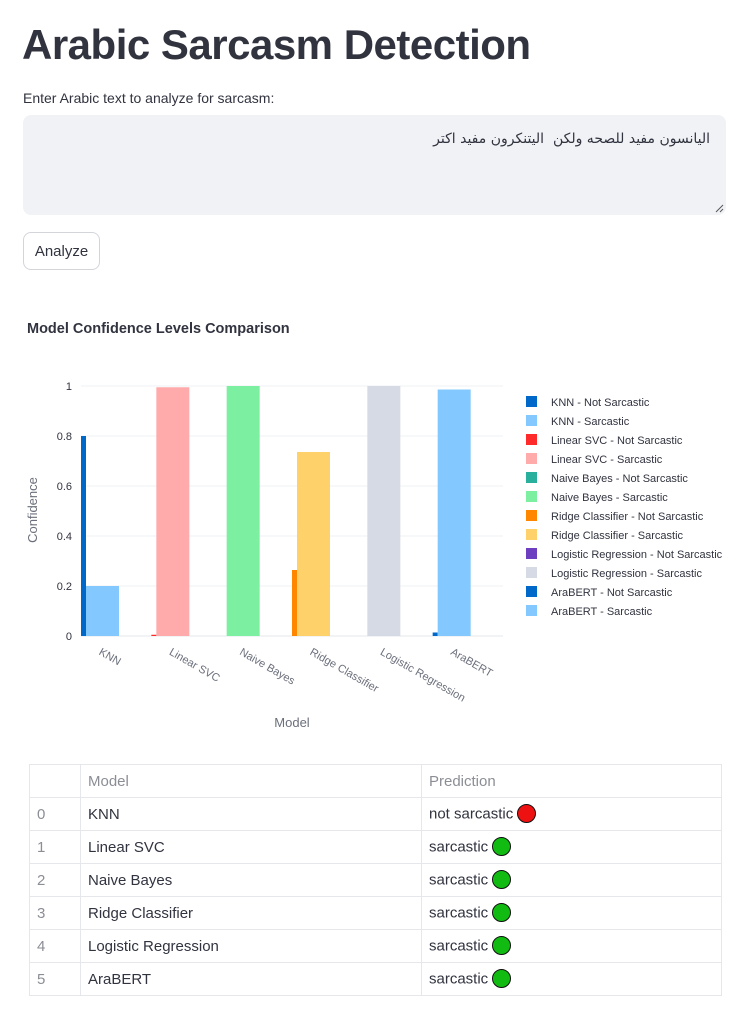 The image size is (741, 1010). What do you see at coordinates (527, 813) in the screenshot?
I see `red-circle-icon` at bounding box center [527, 813].